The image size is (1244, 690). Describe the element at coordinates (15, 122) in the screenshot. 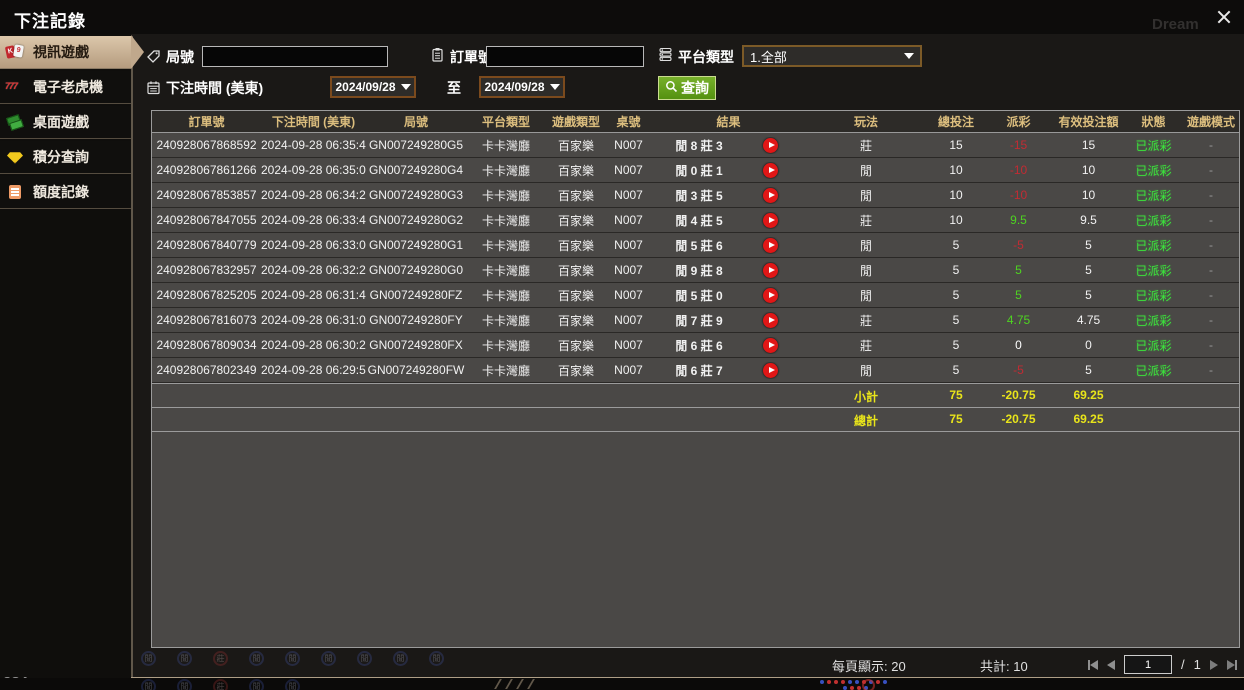

I see `table-games-icon` at that location.